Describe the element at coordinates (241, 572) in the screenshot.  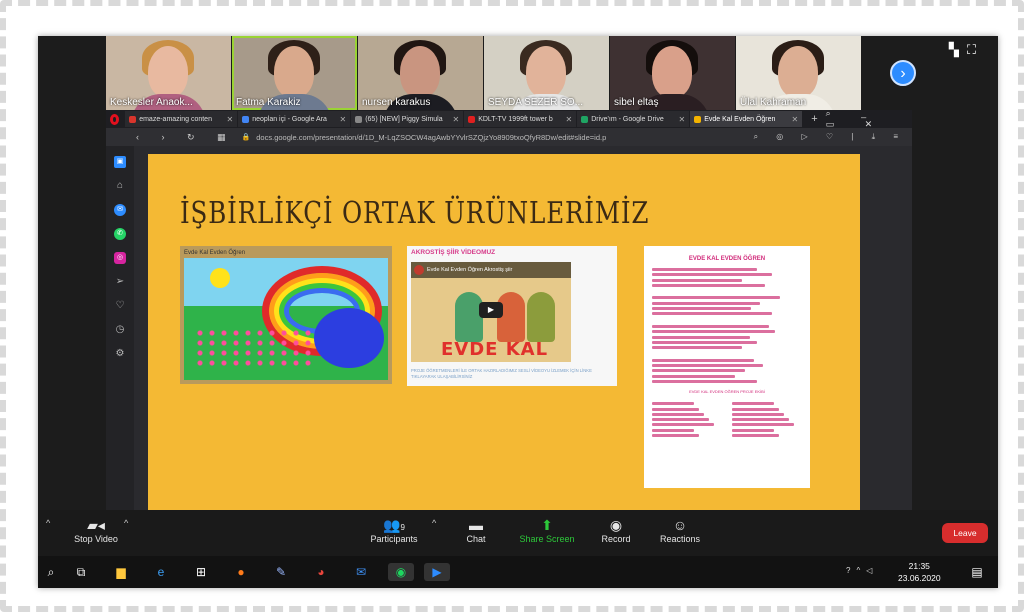
I see `firefox-icon: ●` at that location.